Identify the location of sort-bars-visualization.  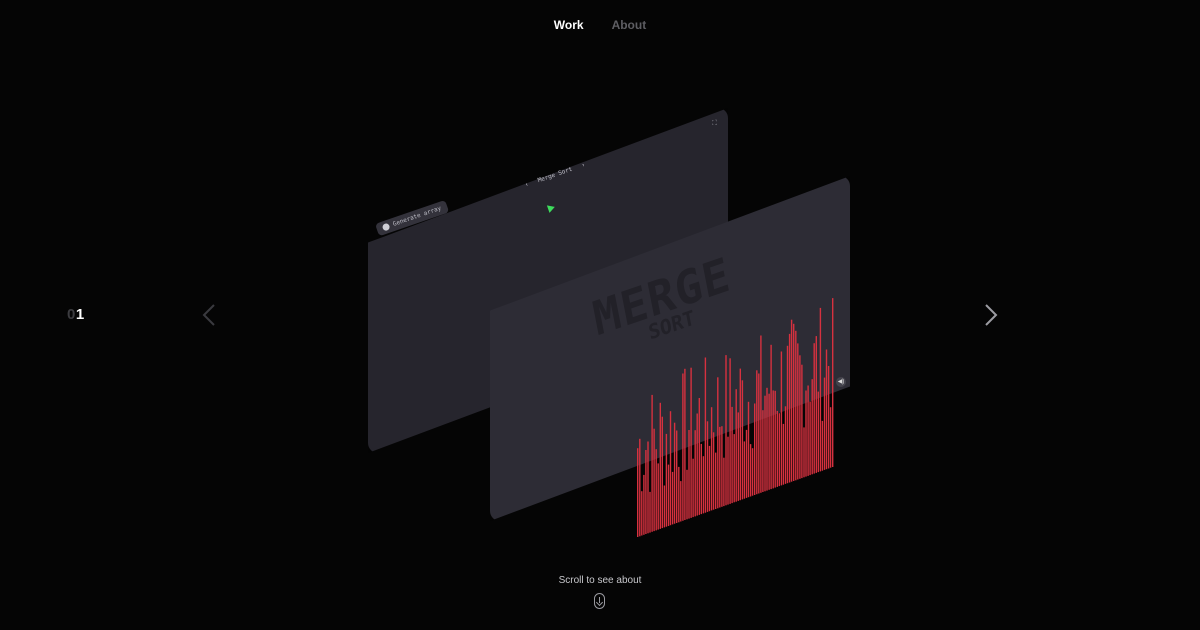
(735, 417).